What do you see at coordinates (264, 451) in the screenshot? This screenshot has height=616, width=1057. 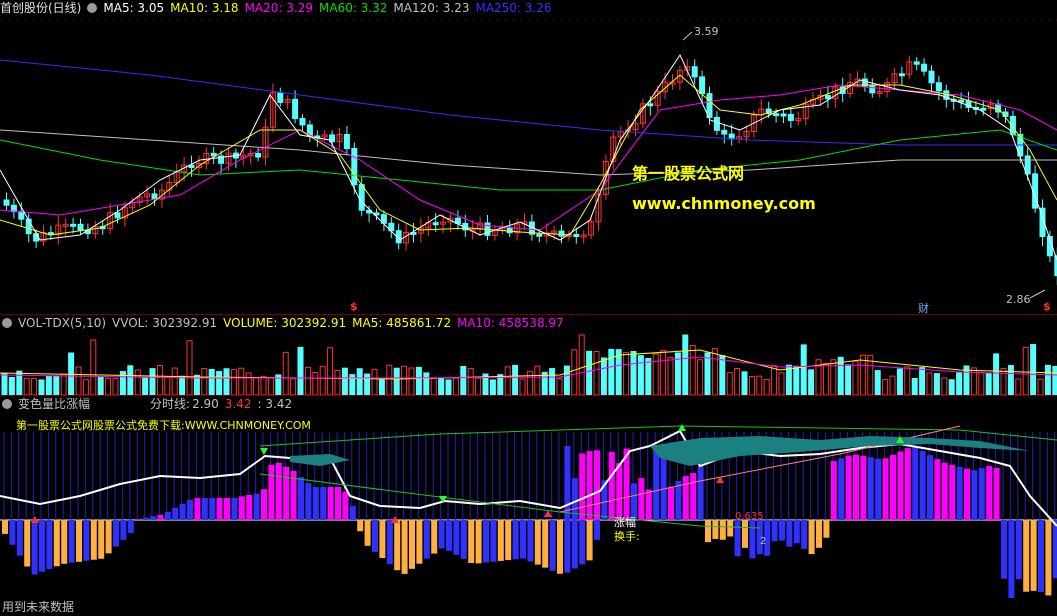 I see `buy-arrow-green` at bounding box center [264, 451].